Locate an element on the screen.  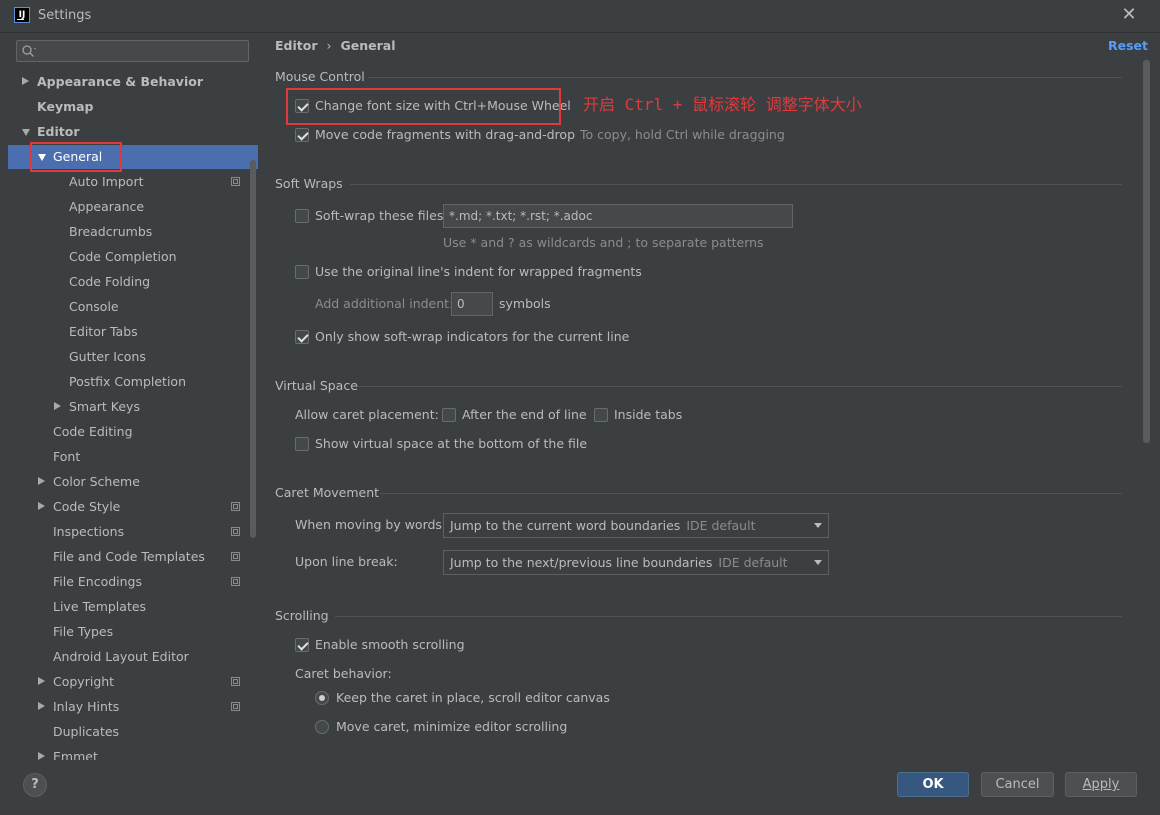
tree-item: Code Editing is located at coordinates (133, 432).